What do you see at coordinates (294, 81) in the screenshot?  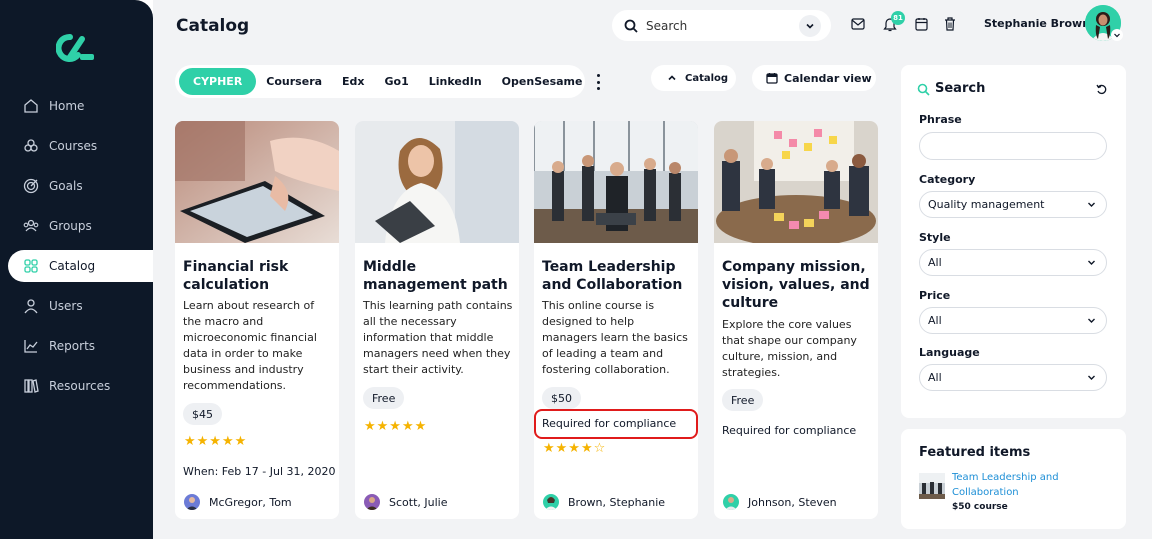 I see `tab-coursera: Coursera` at bounding box center [294, 81].